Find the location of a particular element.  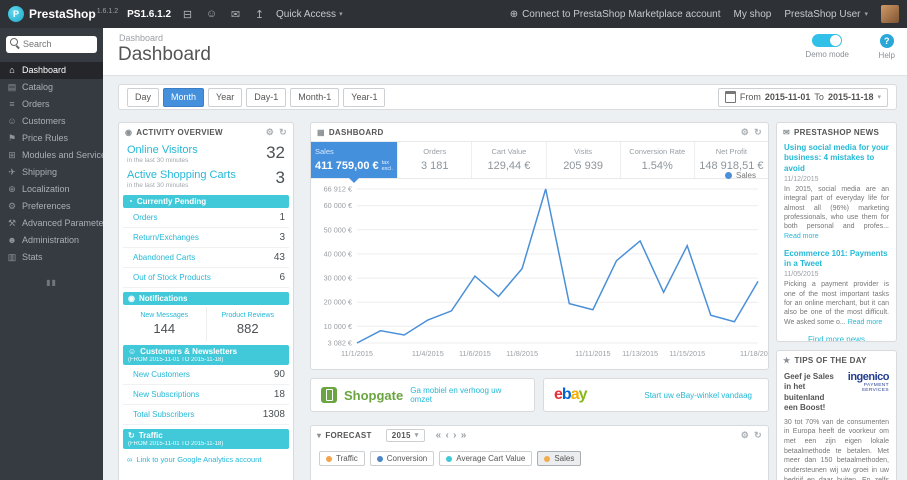

filter-month-button: Month is located at coordinates (184, 97).